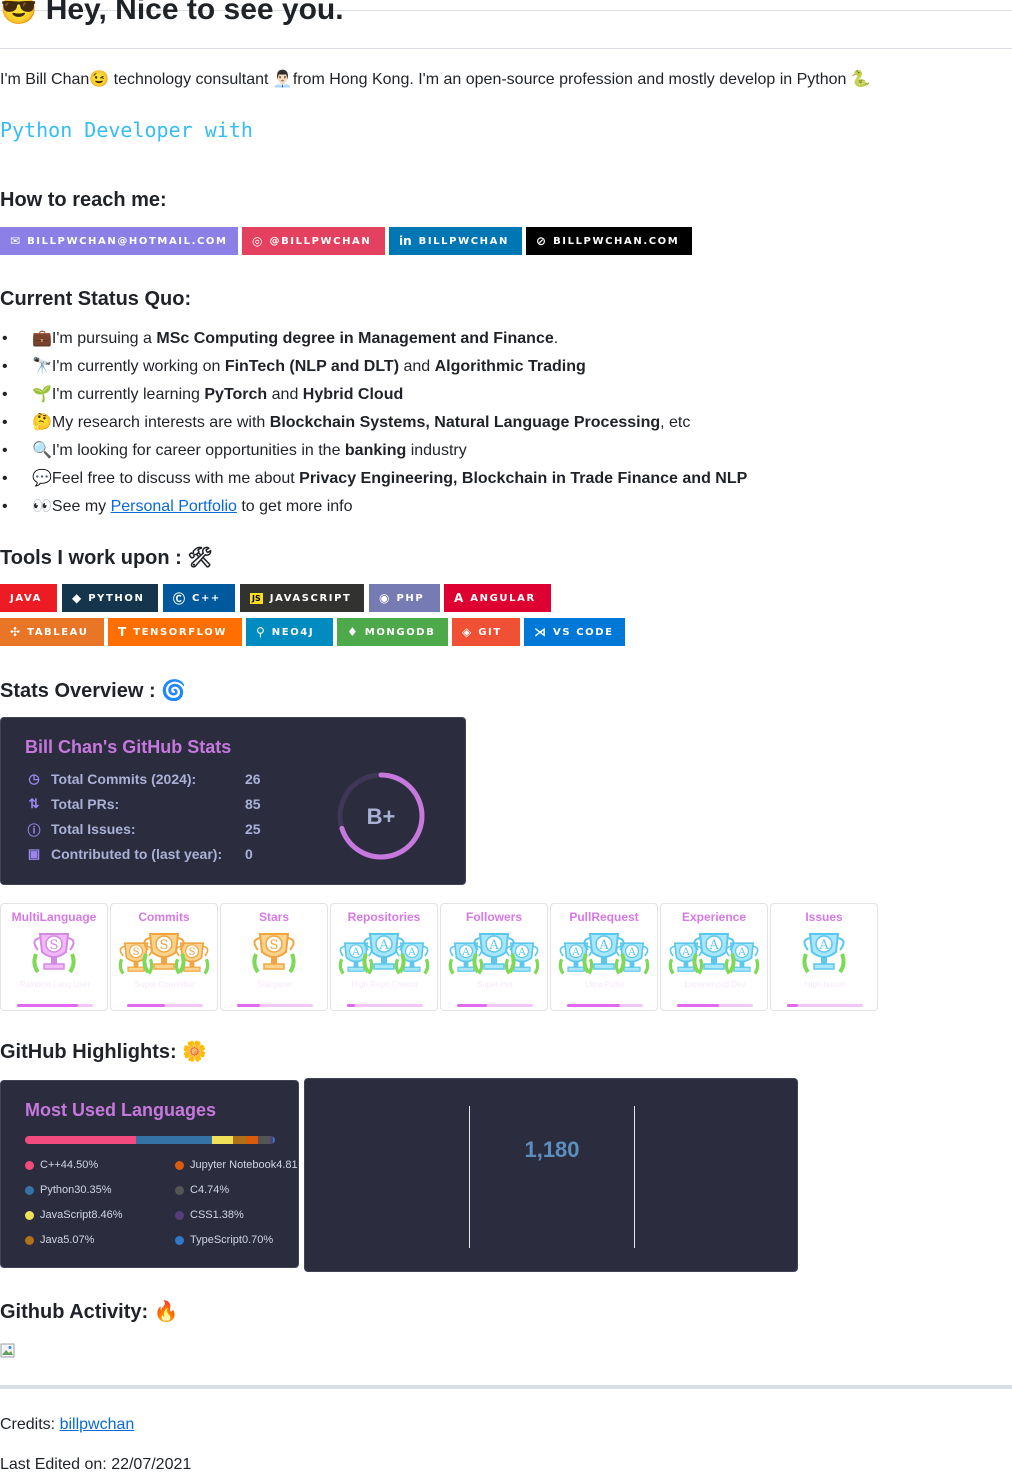 This screenshot has width=1012, height=1478. I want to click on badge-label: @BILLPWCHAN, so click(320, 241).